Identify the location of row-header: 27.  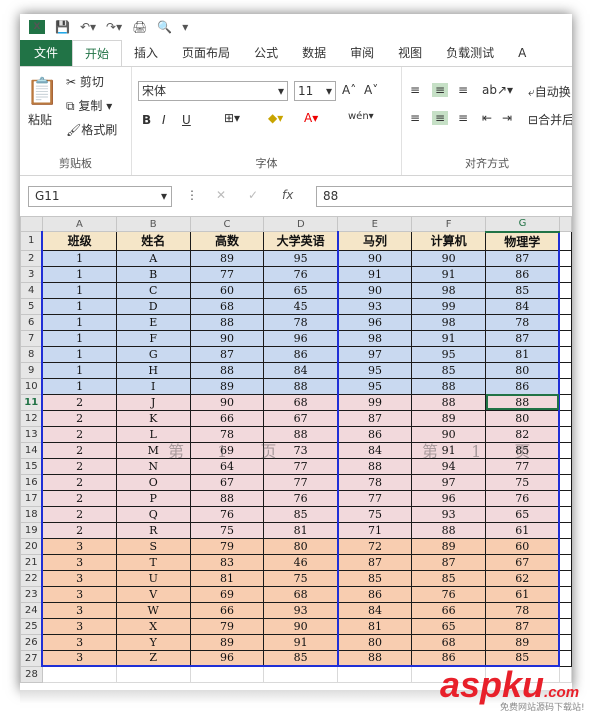
(31, 658).